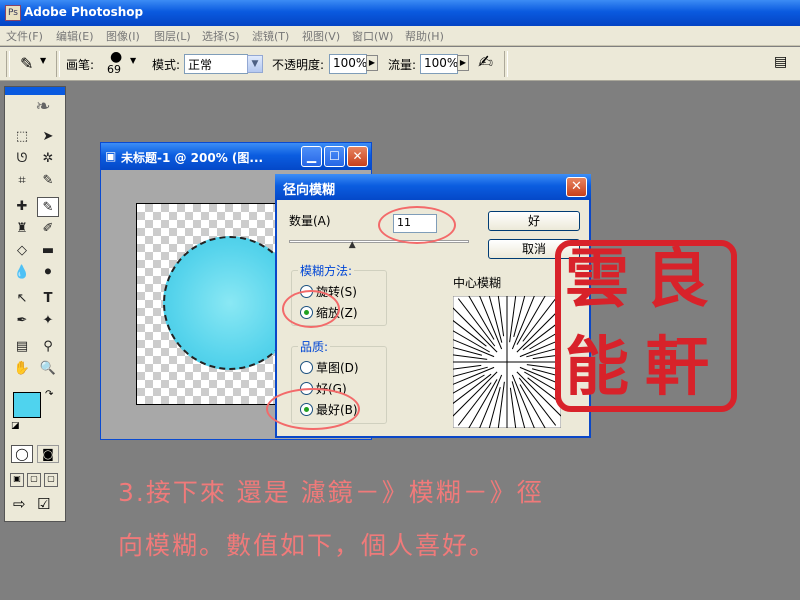 This screenshot has width=800, height=600. What do you see at coordinates (225, 303) in the screenshot?
I see `selected-circle-layer` at bounding box center [225, 303].